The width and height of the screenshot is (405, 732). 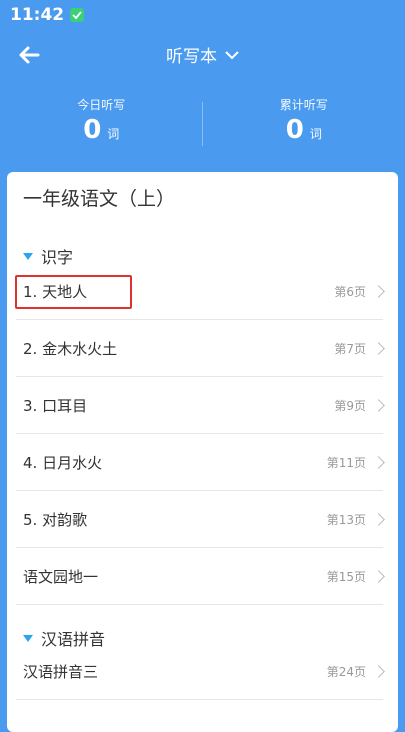 I want to click on chevron-down-icon, so click(x=232, y=55).